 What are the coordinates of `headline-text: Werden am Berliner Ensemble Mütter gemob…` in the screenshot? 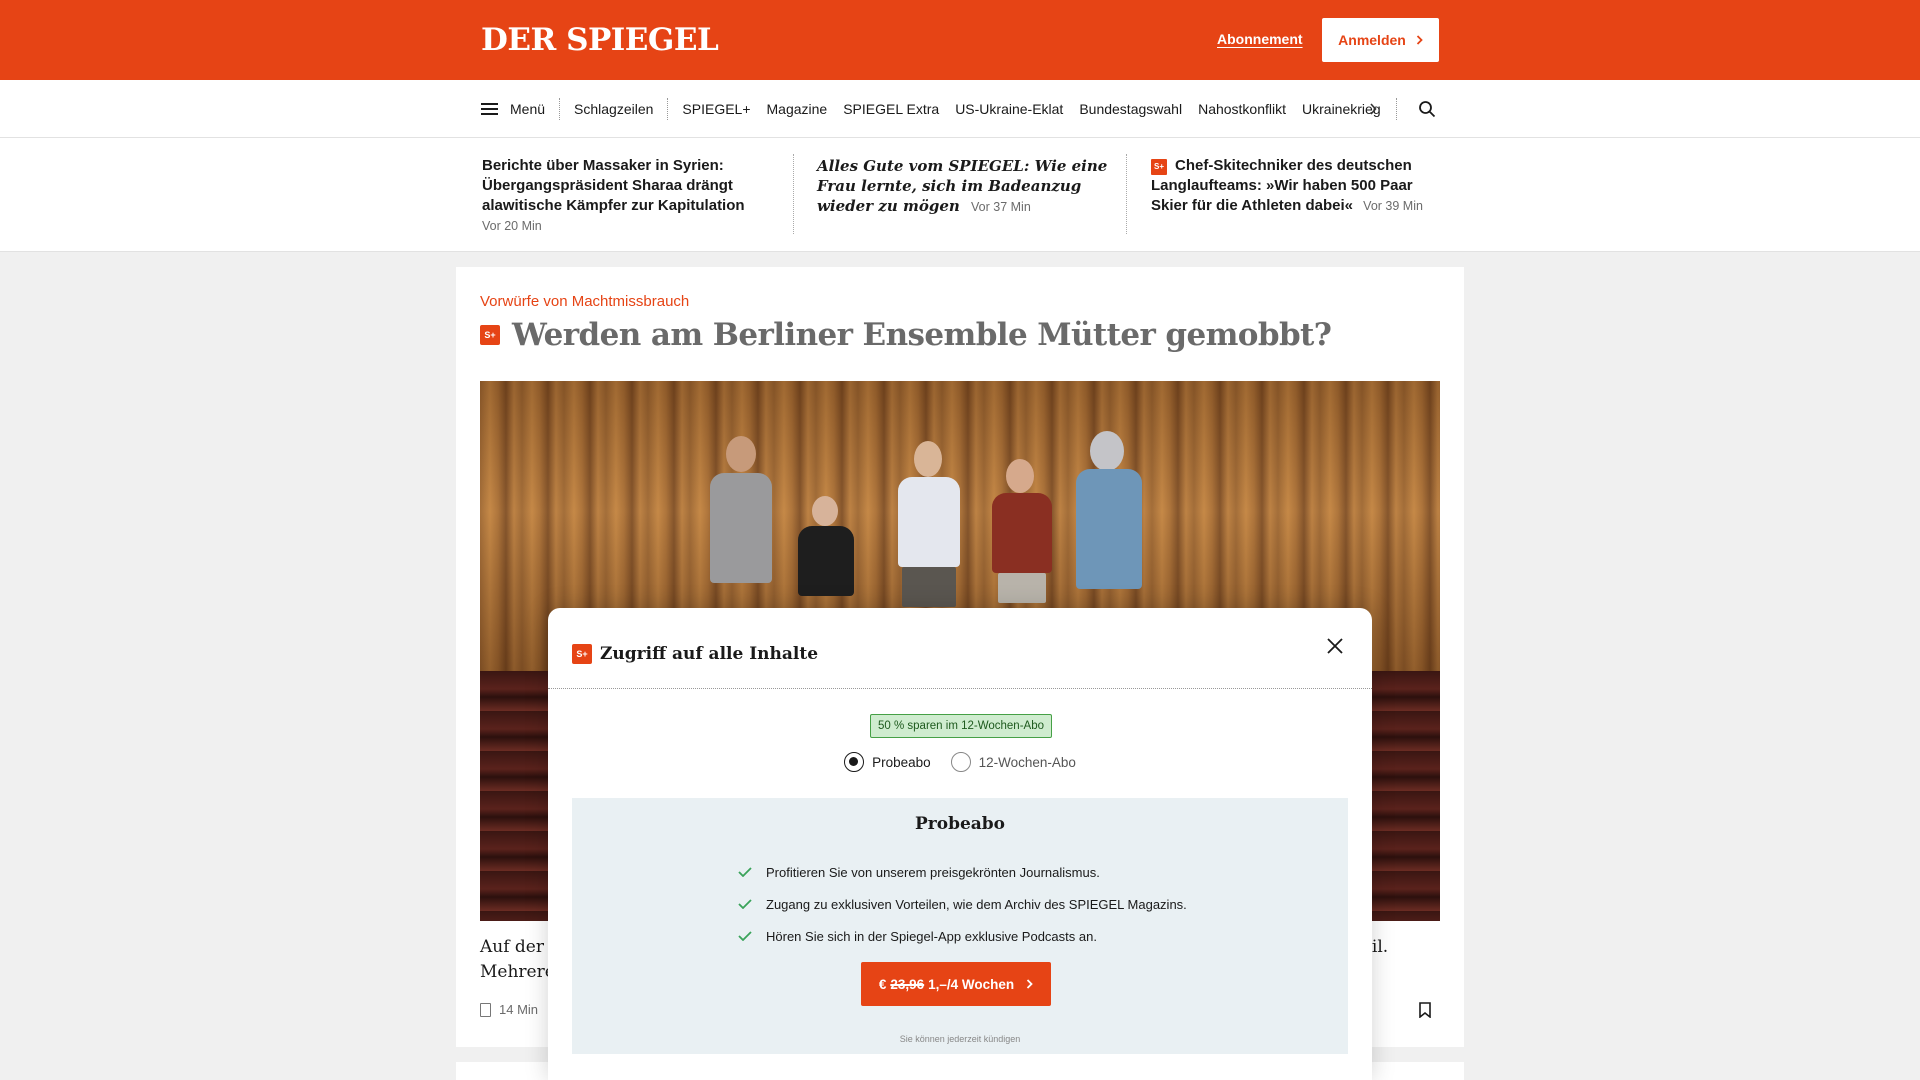 It's located at (922, 335).